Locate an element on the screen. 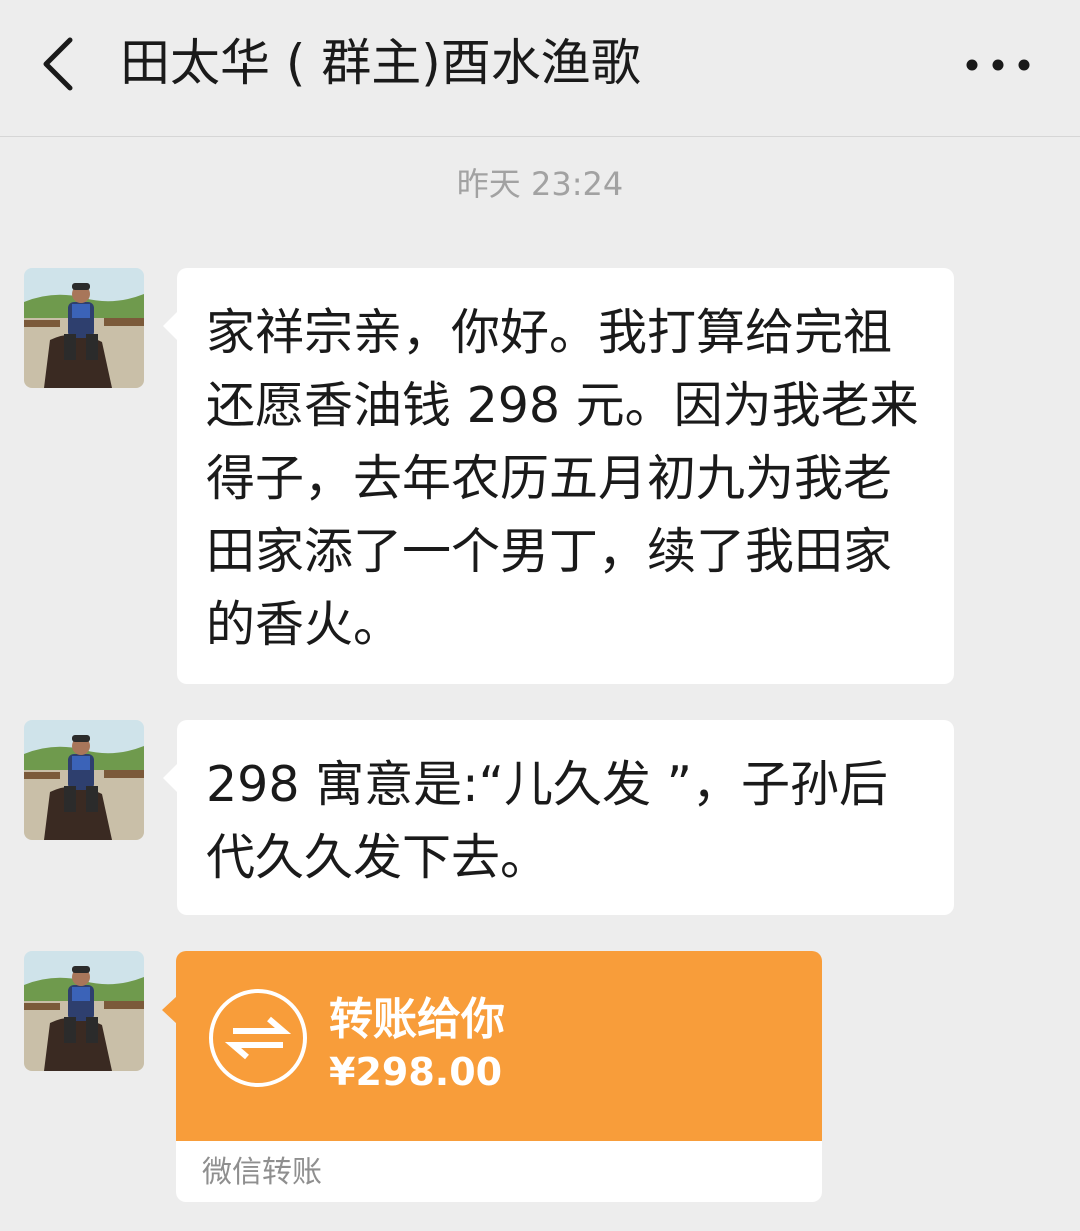 The image size is (1080, 1231). chat-header: 田太华 ( 群主)酉水渔歌 is located at coordinates (540, 68).